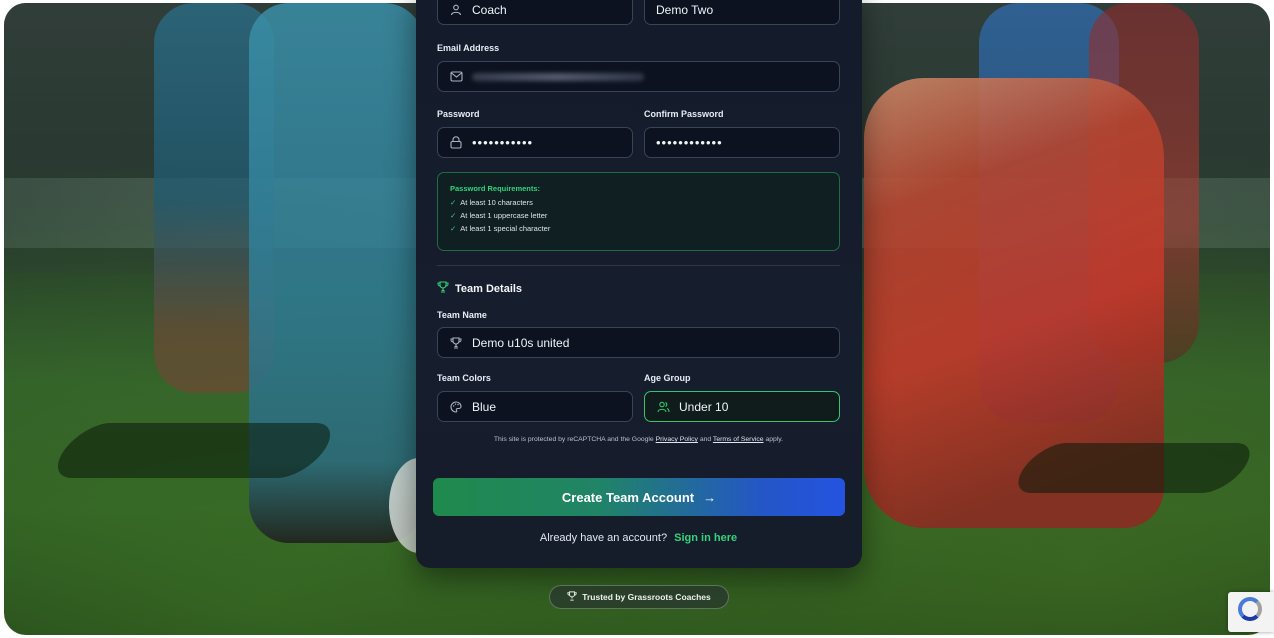 This screenshot has height=638, width=1274. I want to click on trusted-label: Trusted by Grassroots Coaches, so click(646, 597).